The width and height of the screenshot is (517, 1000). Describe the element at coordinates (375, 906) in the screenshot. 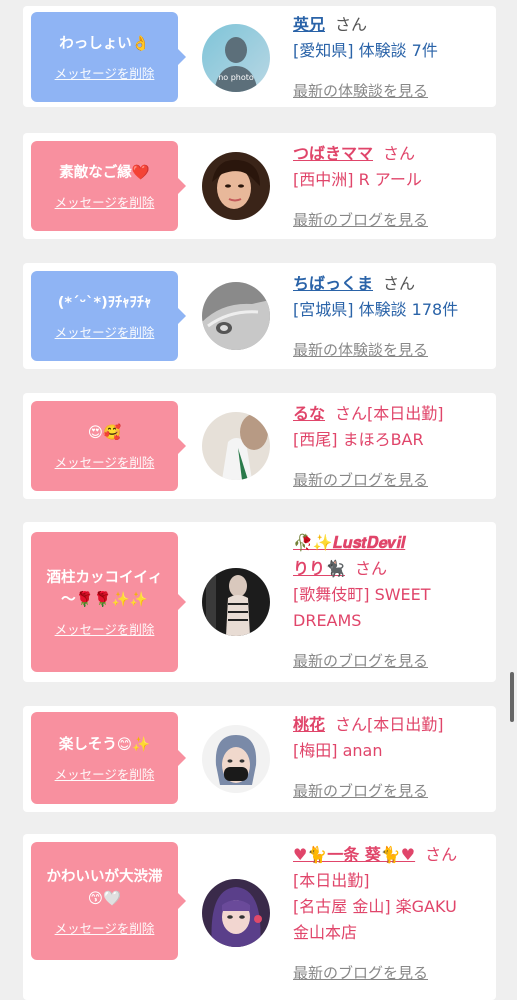

I see `user-detail-line2: [名古屋 金山] 楽GAKU` at that location.